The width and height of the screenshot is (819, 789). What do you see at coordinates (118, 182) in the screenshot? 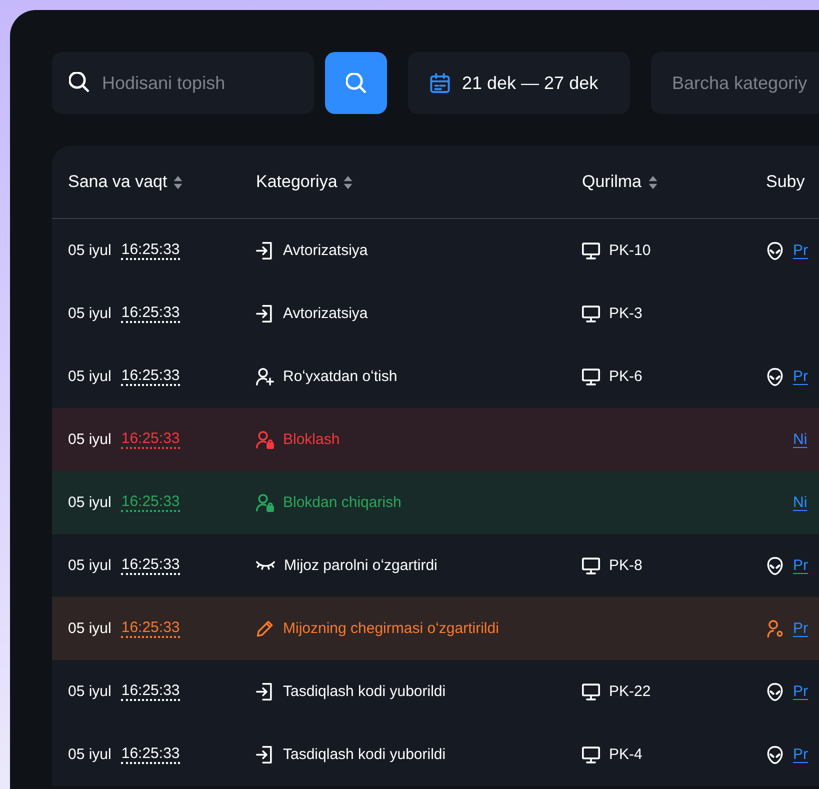
I see `column-header: Sana va vaqt` at bounding box center [118, 182].